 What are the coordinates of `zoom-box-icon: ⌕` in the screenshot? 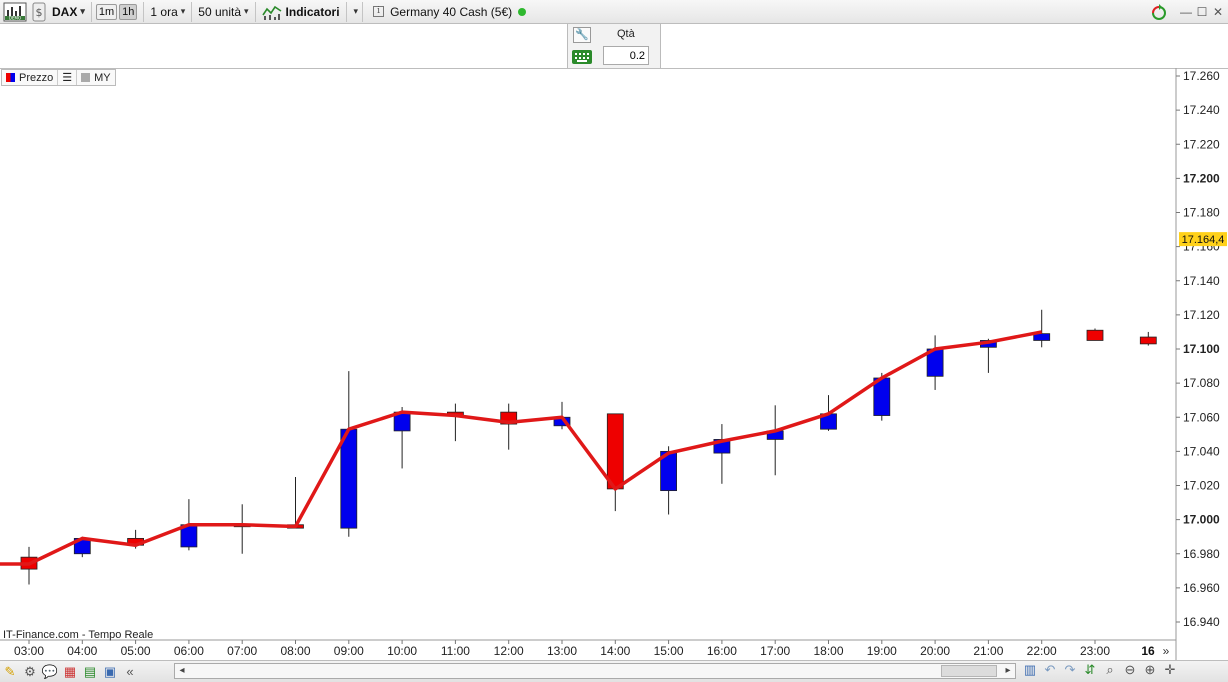 It's located at (1110, 670).